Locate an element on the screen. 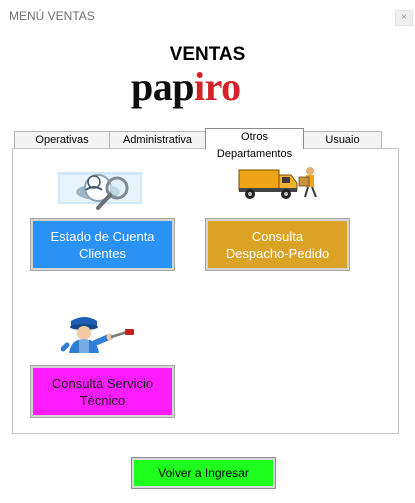  papiro-logo: papiro is located at coordinates (201, 87).